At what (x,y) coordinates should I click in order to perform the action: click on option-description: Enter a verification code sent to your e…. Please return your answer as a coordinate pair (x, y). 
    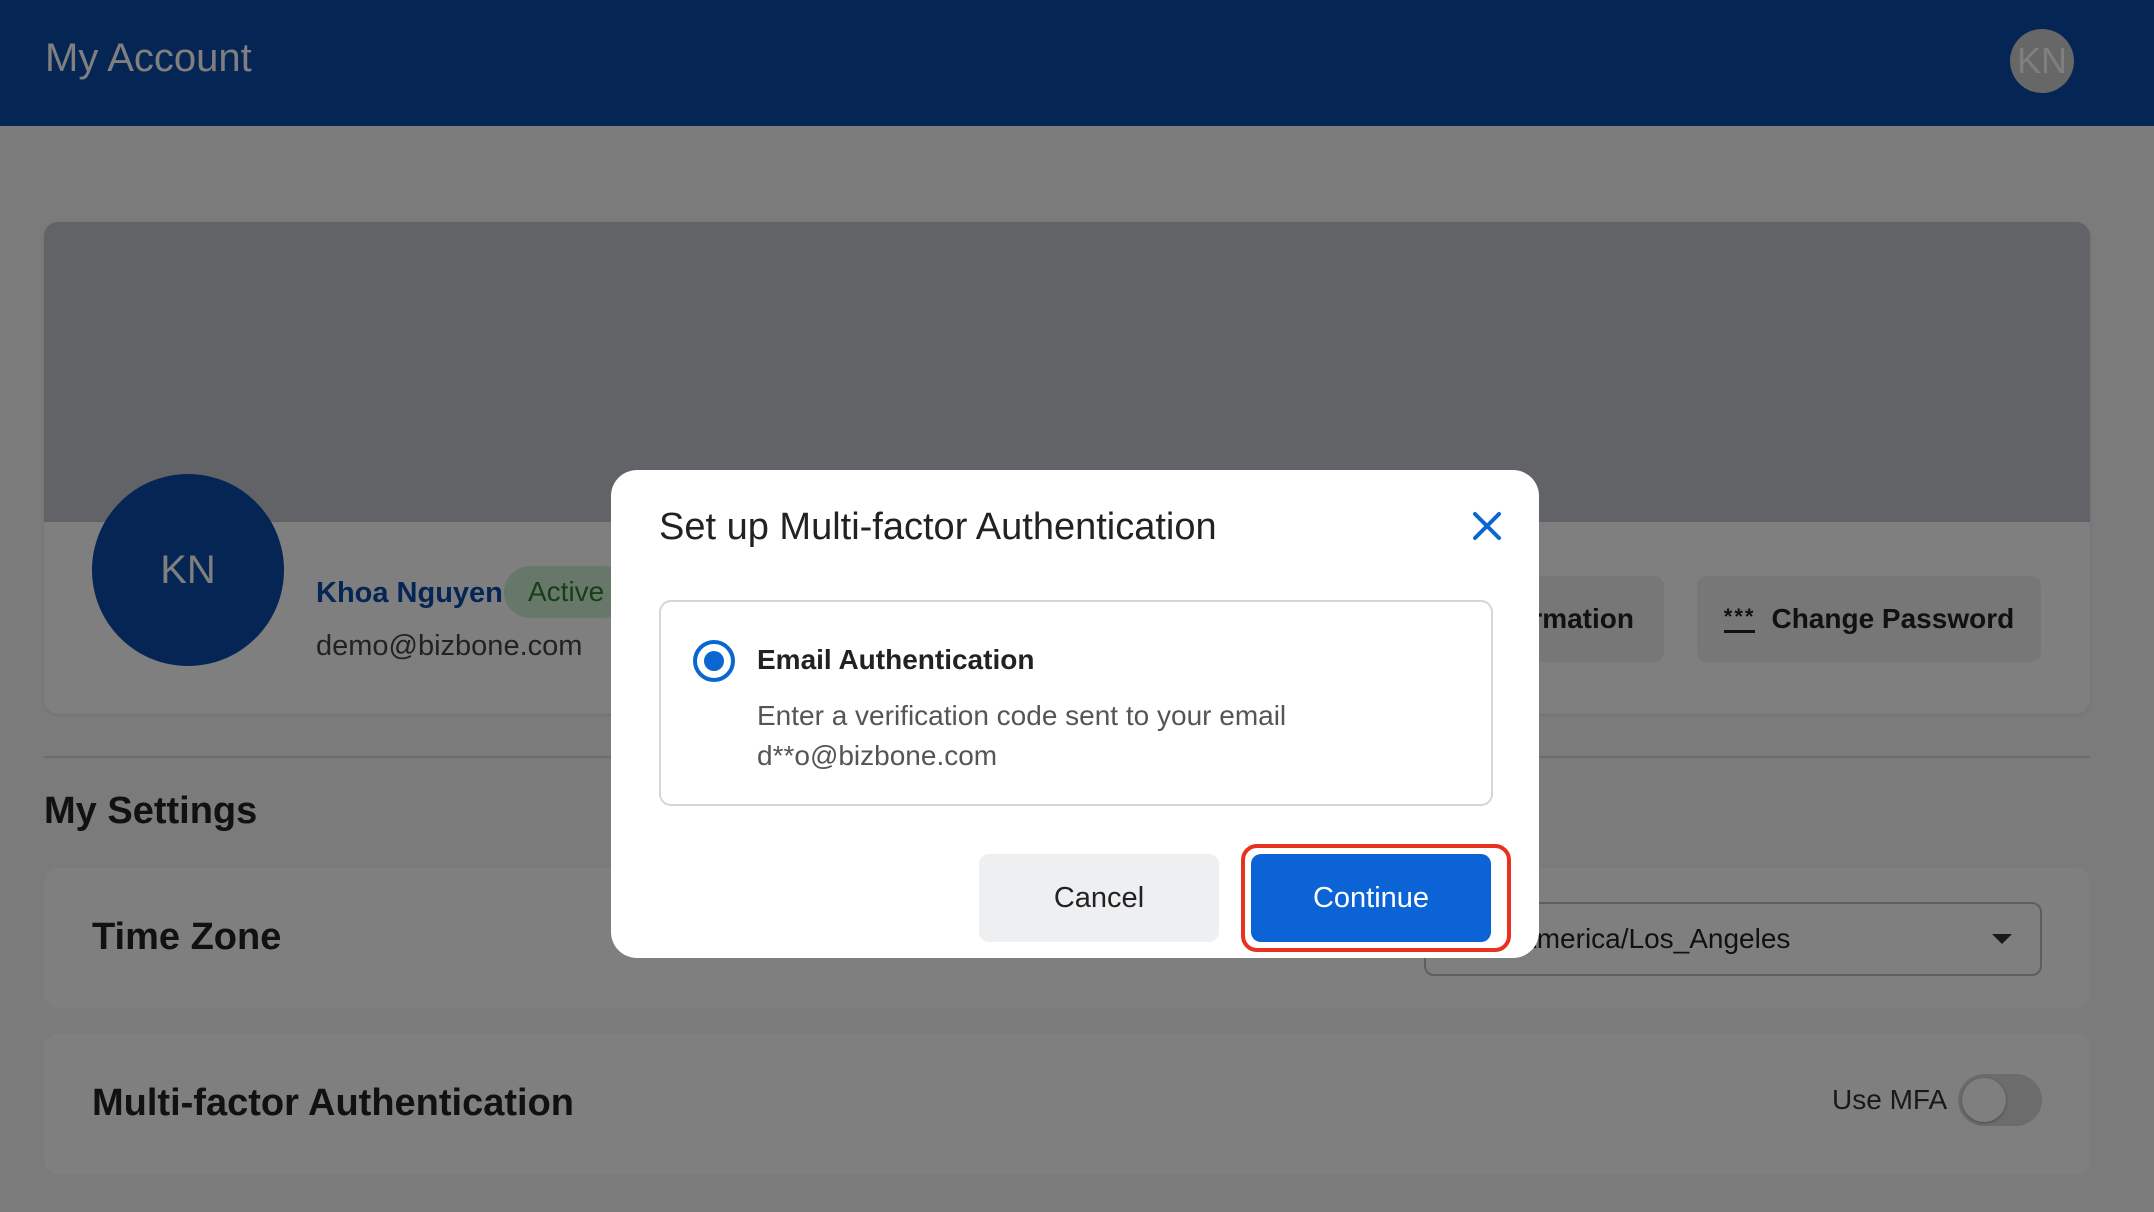
    Looking at the image, I should click on (1021, 736).